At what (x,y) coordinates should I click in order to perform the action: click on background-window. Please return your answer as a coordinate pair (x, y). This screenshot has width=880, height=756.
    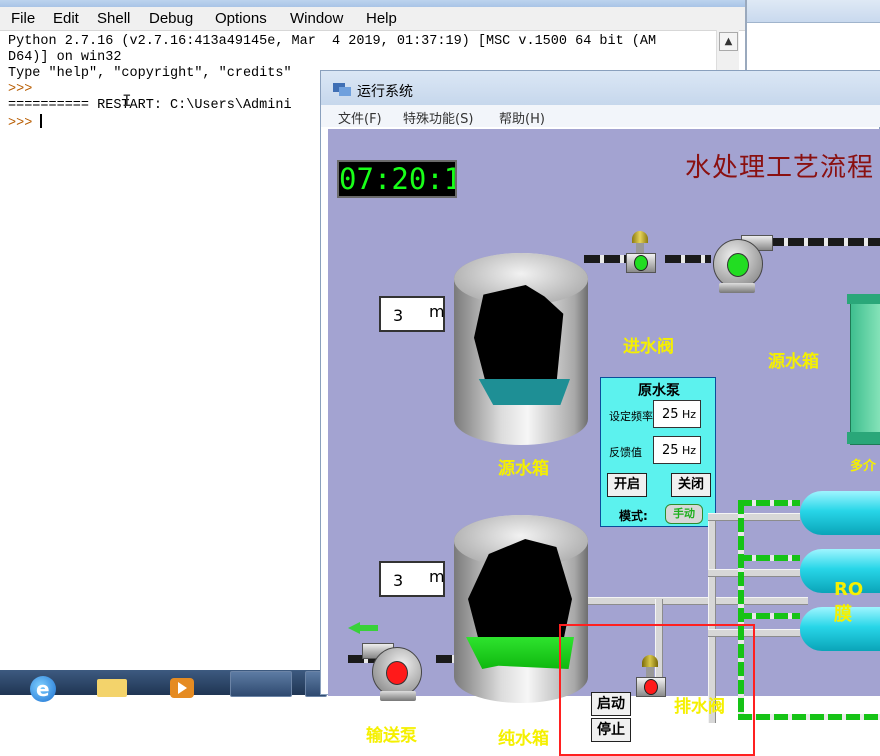
    Looking at the image, I should click on (813, 35).